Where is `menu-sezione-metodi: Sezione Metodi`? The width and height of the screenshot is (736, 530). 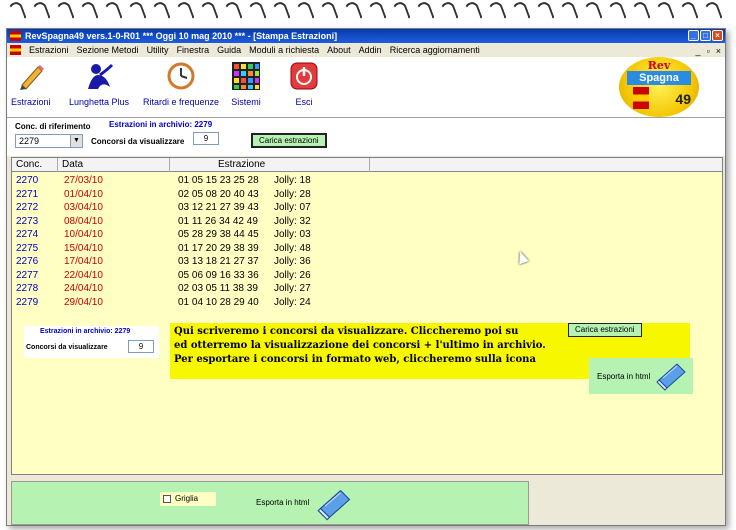
menu-sezione-metodi: Sezione Metodi is located at coordinates (108, 50).